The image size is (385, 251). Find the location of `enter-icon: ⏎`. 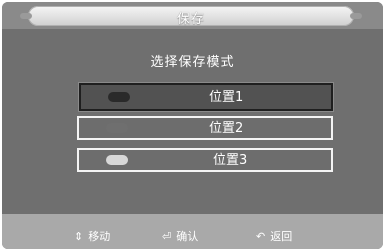

enter-icon: ⏎ is located at coordinates (167, 236).